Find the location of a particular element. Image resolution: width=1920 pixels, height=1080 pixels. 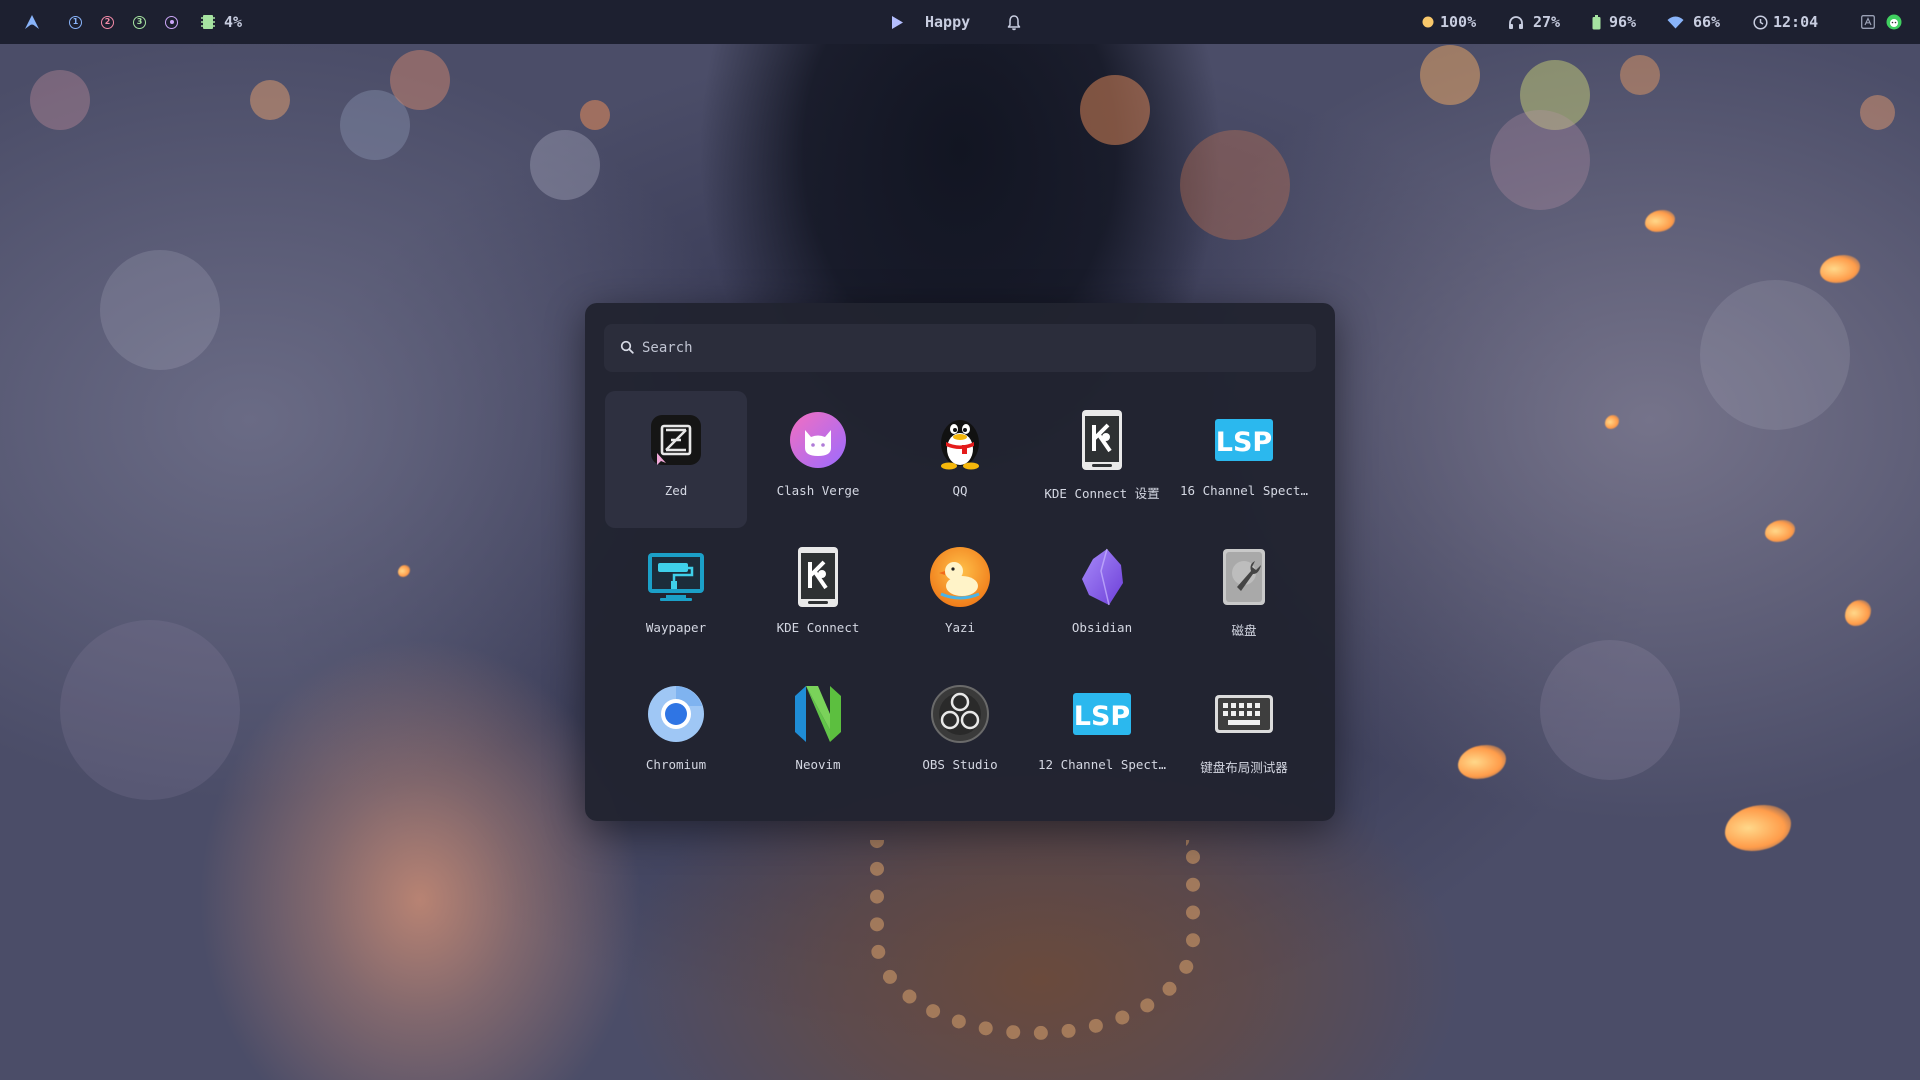

search-input is located at coordinates (962, 348).